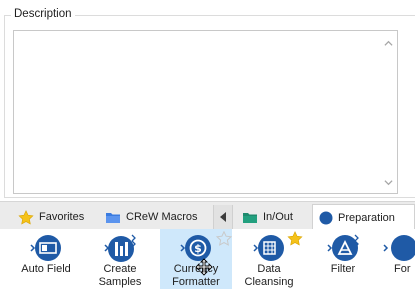 The width and height of the screenshot is (415, 289). Describe the element at coordinates (224, 238) in the screenshot. I see `favorite-star-outline-icon` at that location.